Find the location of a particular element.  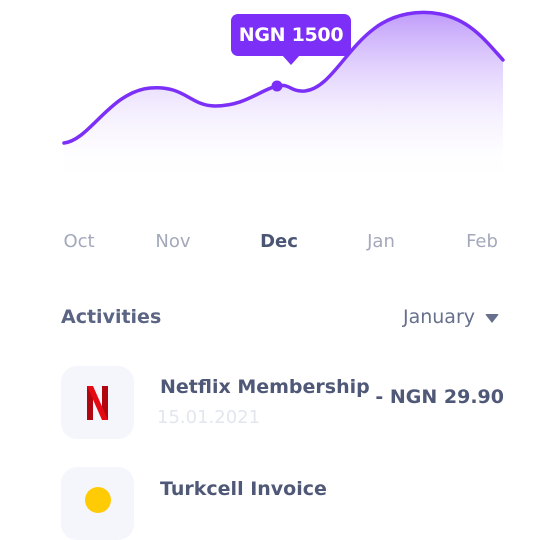

item-name: Netflix Membership is located at coordinates (265, 387).